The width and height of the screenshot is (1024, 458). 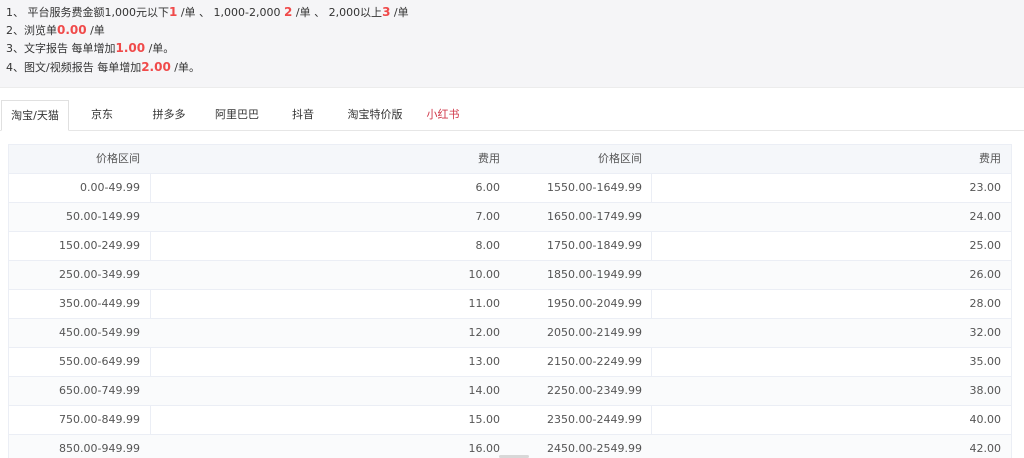 I want to click on tab-taobao-special: 淘宝特价版, so click(x=375, y=115).